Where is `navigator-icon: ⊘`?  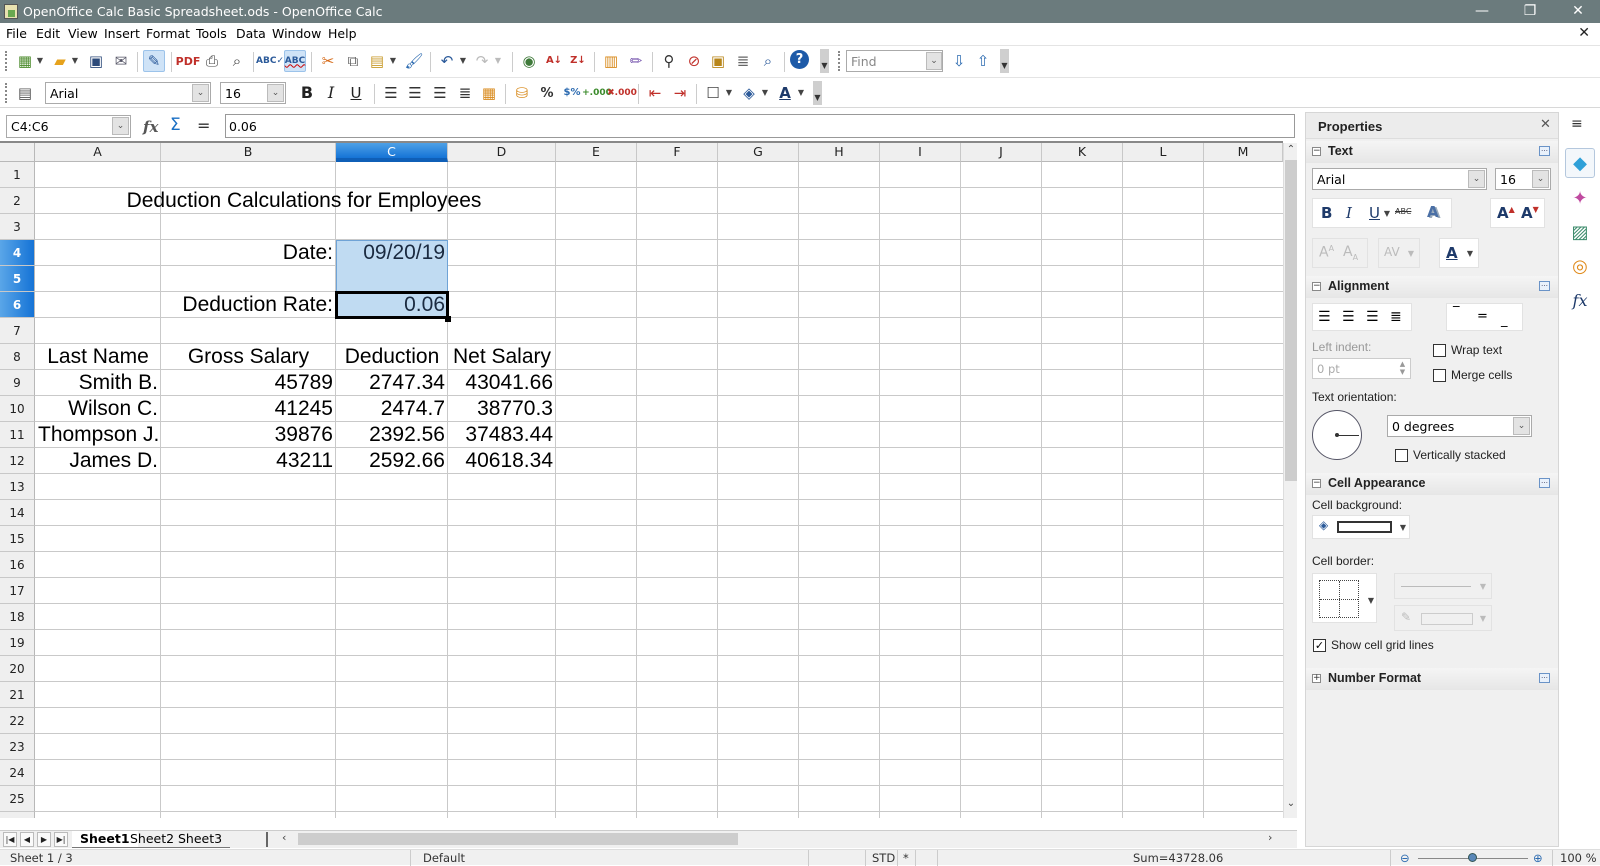 navigator-icon: ⊘ is located at coordinates (694, 61).